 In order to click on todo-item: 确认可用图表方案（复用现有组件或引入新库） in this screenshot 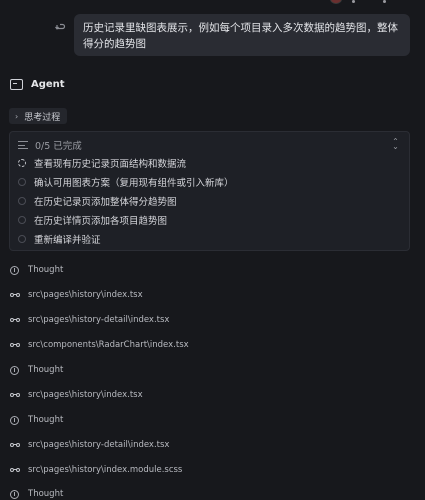, I will do `click(126, 182)`.